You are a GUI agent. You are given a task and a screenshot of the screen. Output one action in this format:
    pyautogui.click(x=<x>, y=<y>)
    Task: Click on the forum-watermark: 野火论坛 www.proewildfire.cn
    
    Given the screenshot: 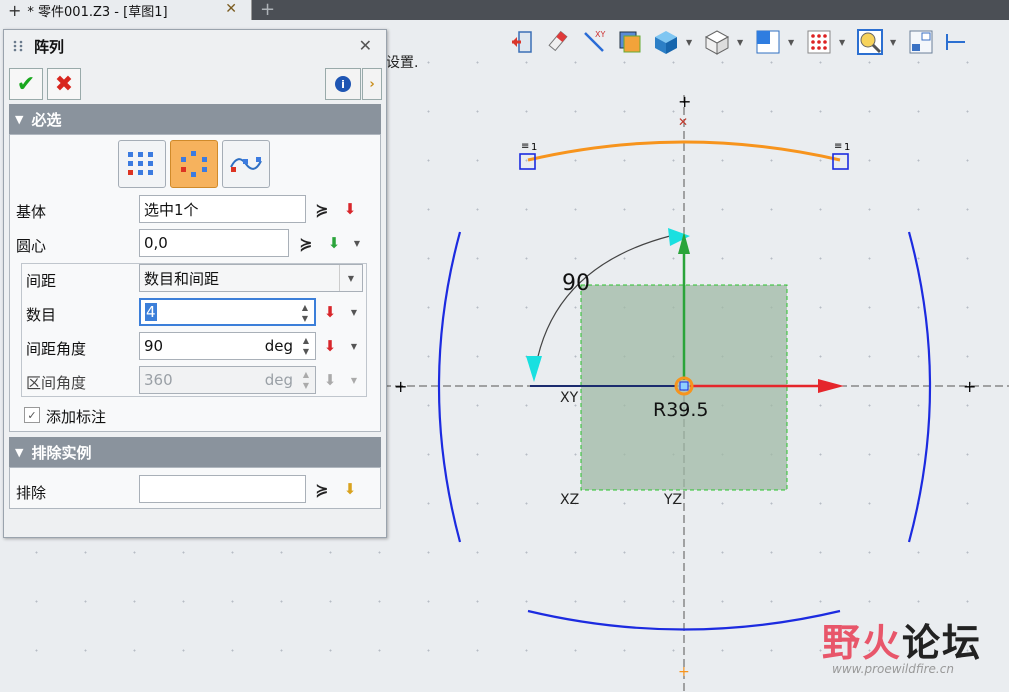 What is the action you would take?
    pyautogui.click(x=902, y=644)
    